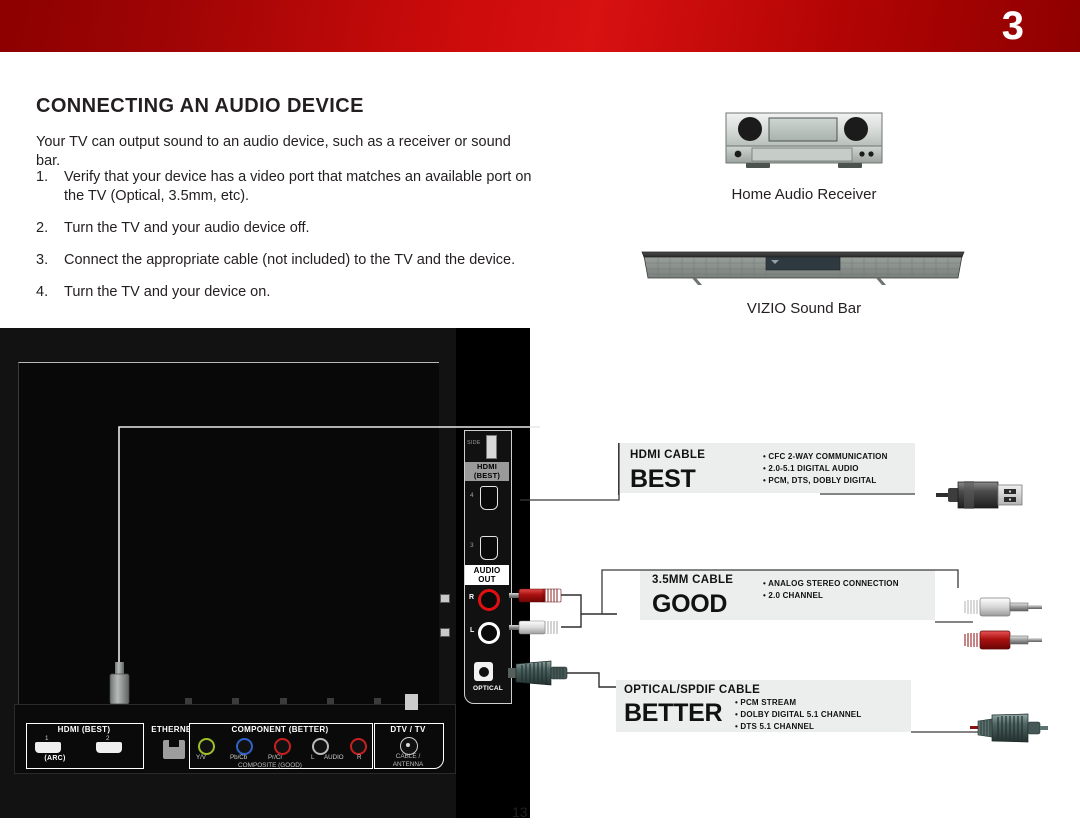 The image size is (1080, 834). What do you see at coordinates (793, 595) in the screenshot?
I see `analog-bullet: • 2.0 CHANNEL` at bounding box center [793, 595].